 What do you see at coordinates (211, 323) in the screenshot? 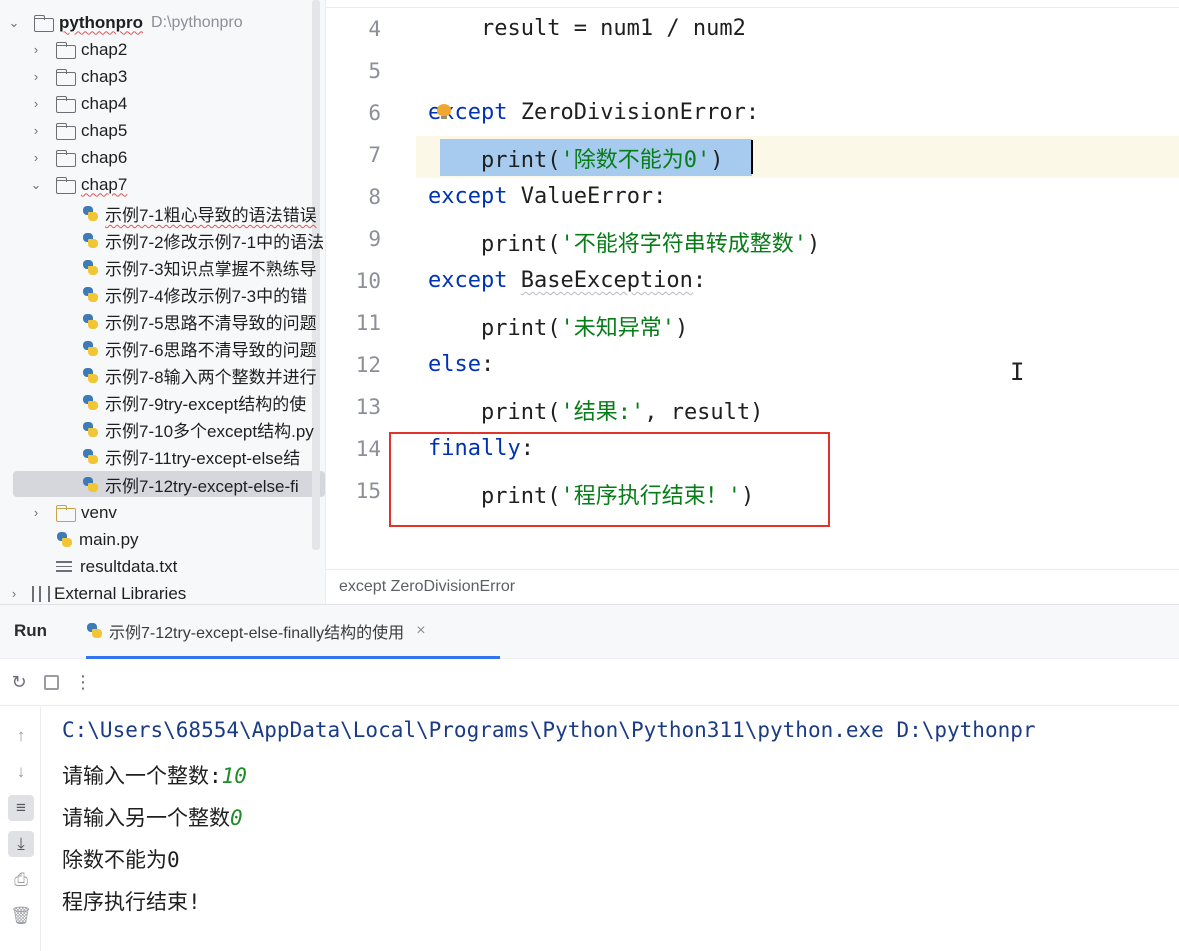
I see `tree-file-label: 示例7-5思路不清导致的问题` at bounding box center [211, 323].